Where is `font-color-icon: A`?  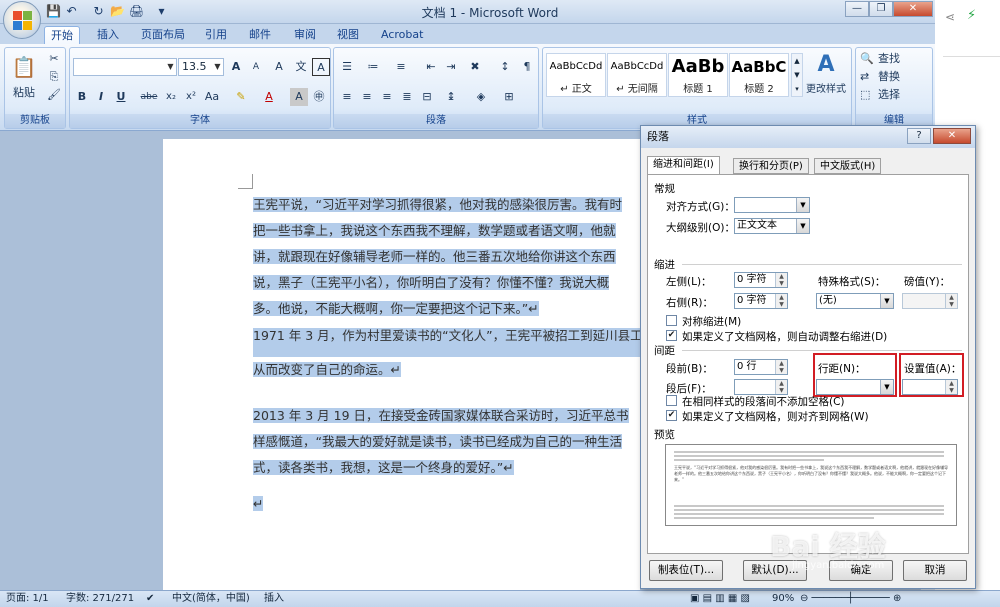 font-color-icon: A is located at coordinates (269, 97).